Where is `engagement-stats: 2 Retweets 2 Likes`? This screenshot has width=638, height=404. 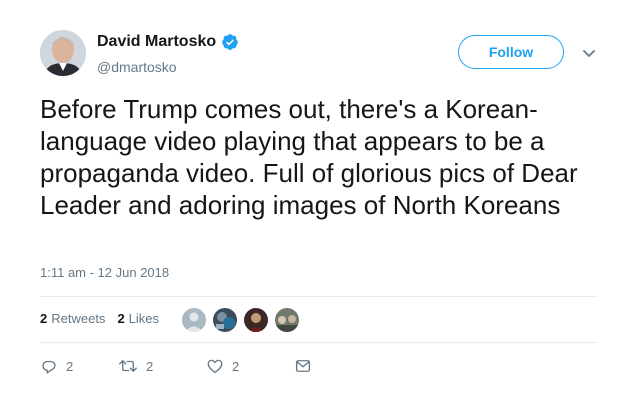
engagement-stats: 2 Retweets 2 Likes is located at coordinates (105, 318).